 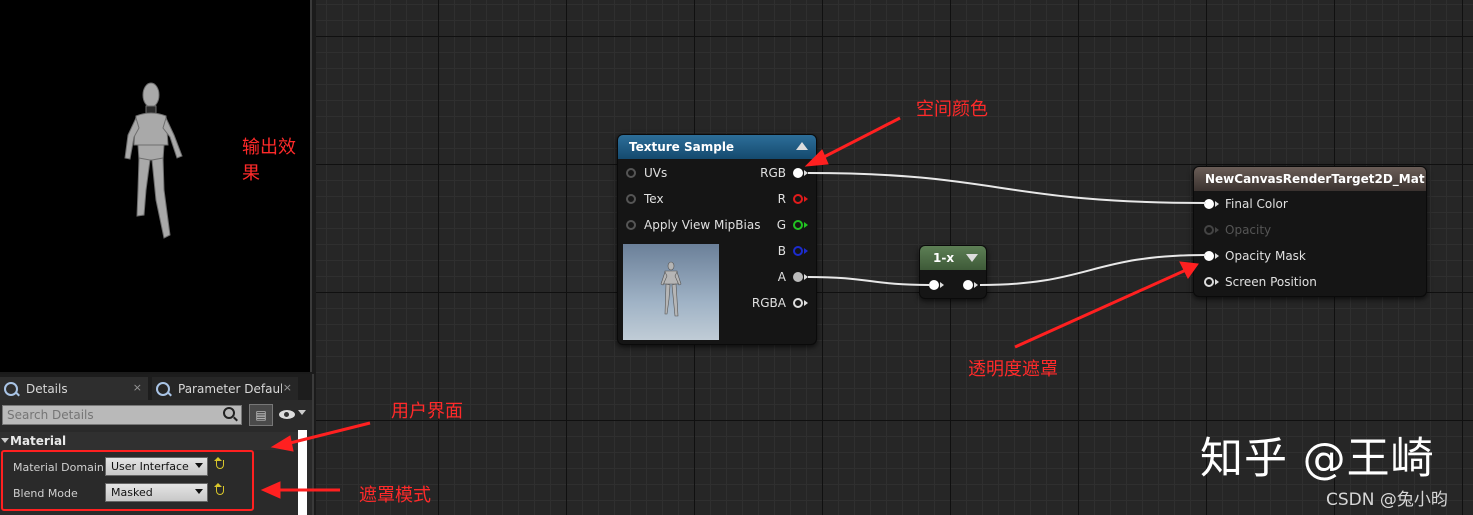 What do you see at coordinates (781, 277) in the screenshot?
I see `pin-label: A` at bounding box center [781, 277].